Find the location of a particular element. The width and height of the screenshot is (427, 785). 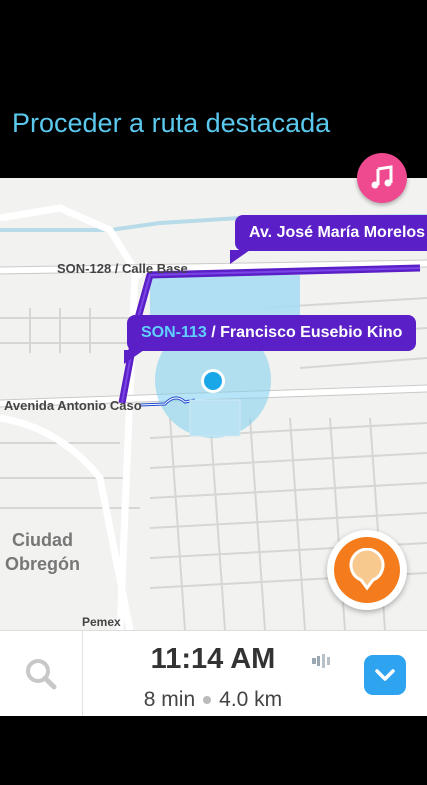

music-note-icon is located at coordinates (382, 177).